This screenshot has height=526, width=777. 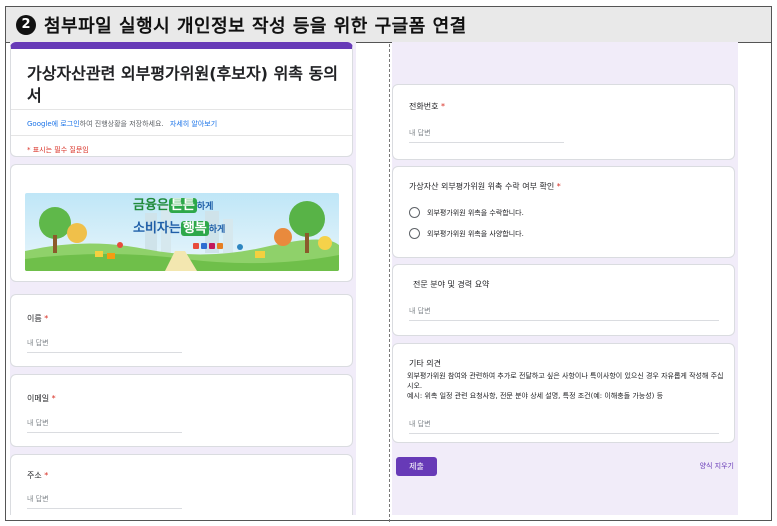 What do you see at coordinates (181, 484) in the screenshot?
I see `question-card-address: 주소 * 내 답변` at bounding box center [181, 484].